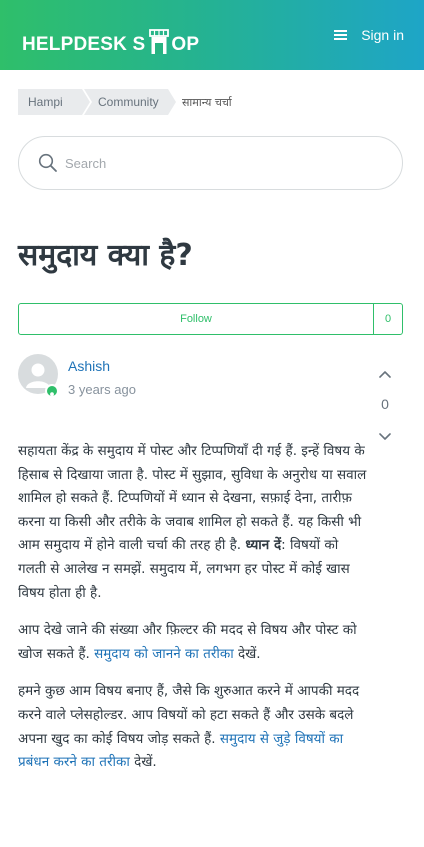  Describe the element at coordinates (159, 42) in the screenshot. I see `storefront-icon` at that location.